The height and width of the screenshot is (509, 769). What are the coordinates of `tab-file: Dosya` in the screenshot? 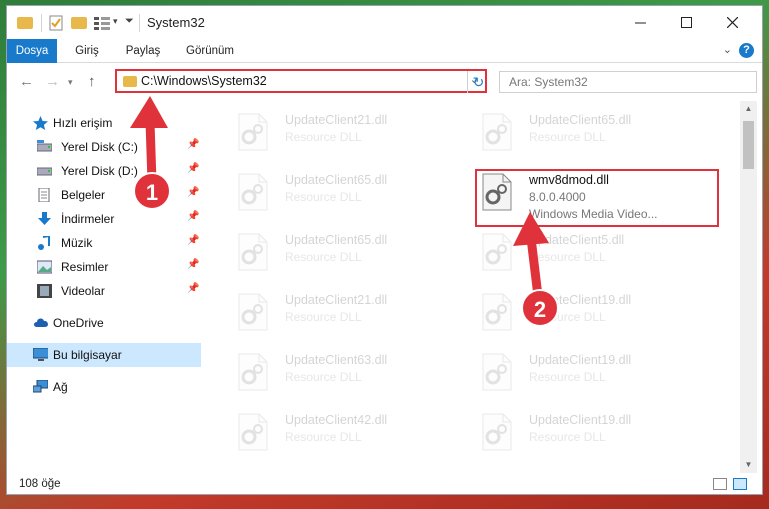 It's located at (32, 51).